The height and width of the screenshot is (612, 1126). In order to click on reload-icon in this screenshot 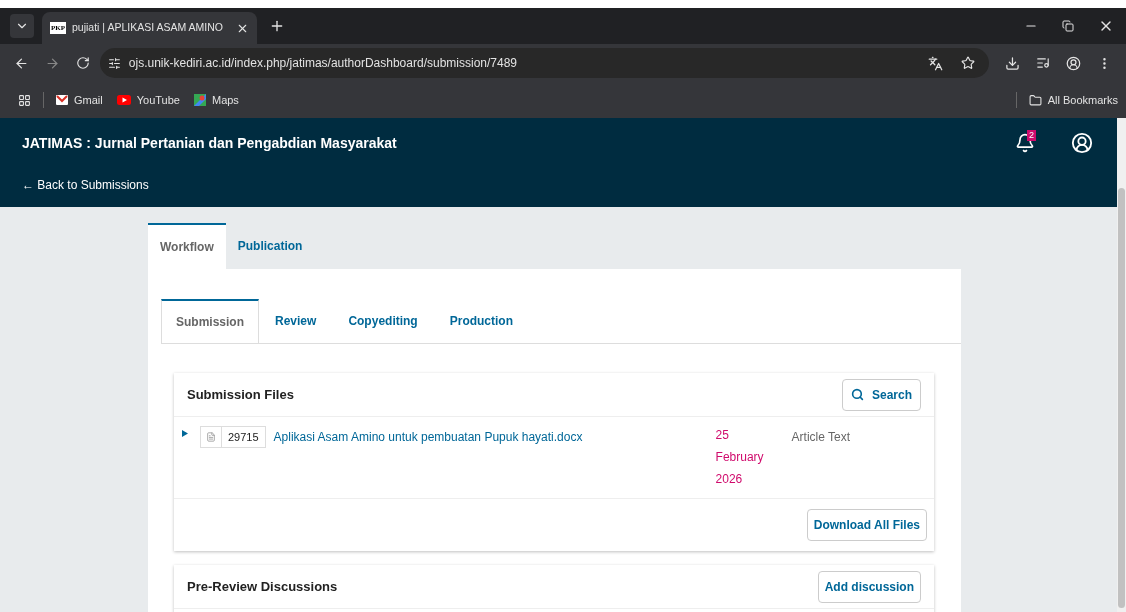, I will do `click(82, 63)`.